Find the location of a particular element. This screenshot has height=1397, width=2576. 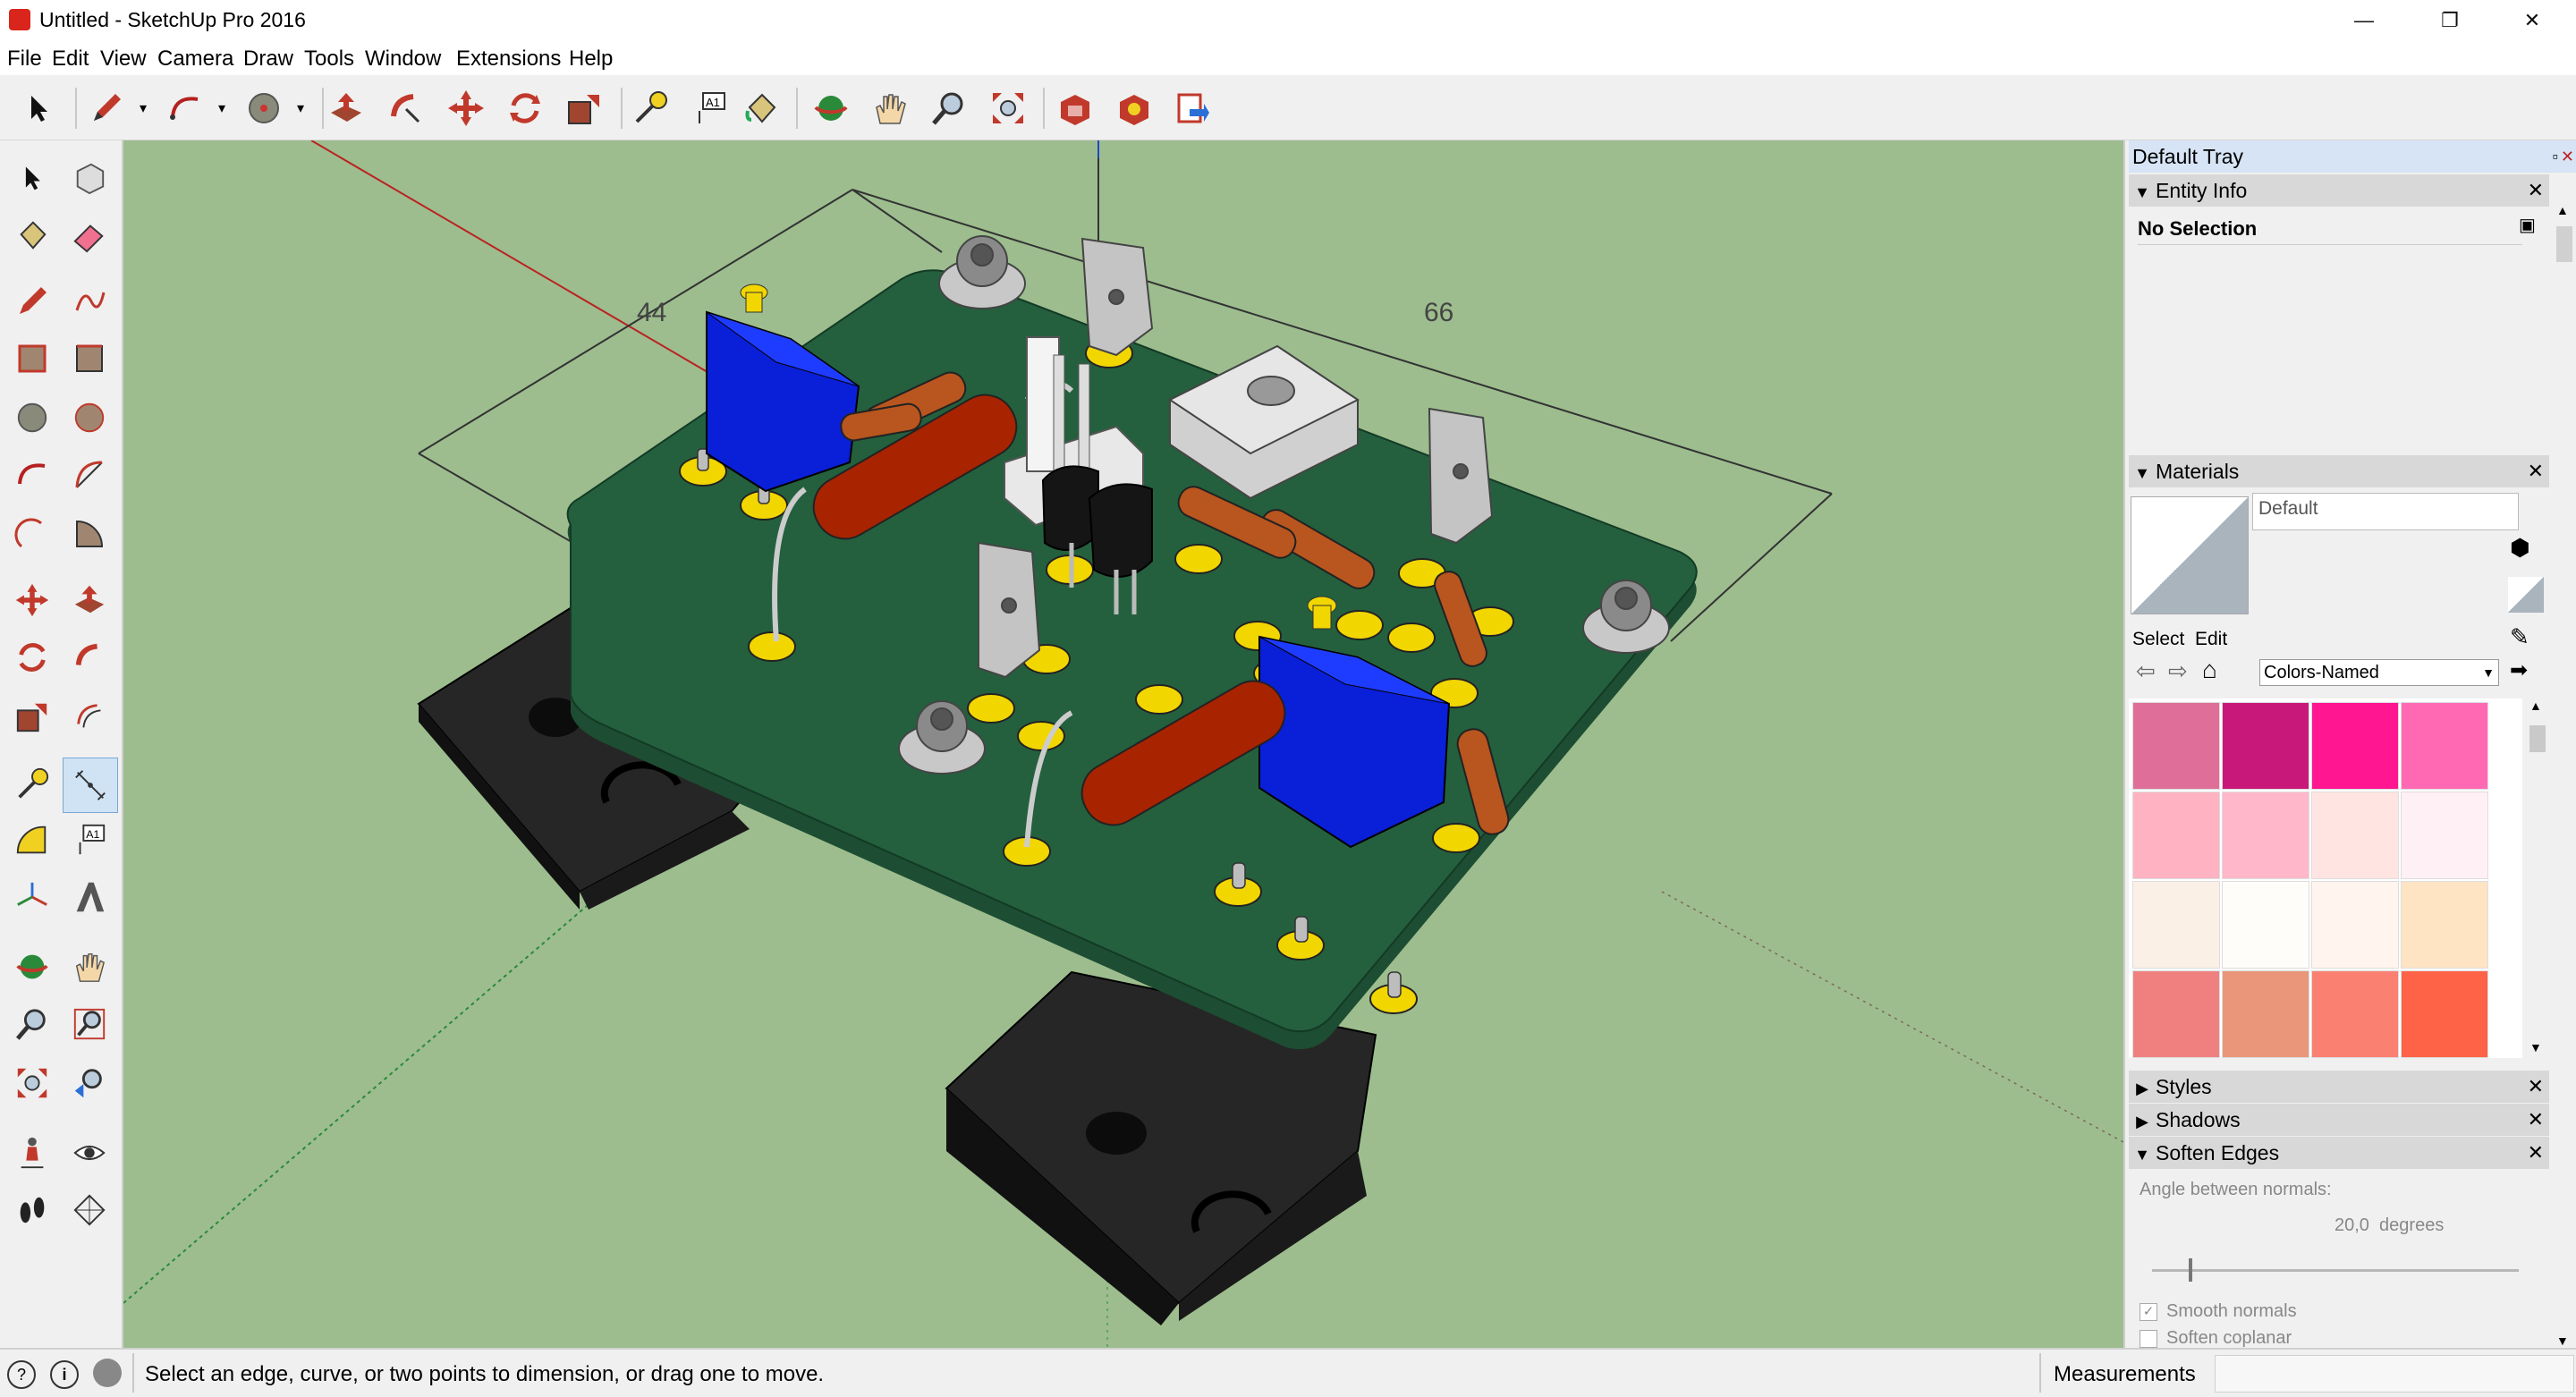

3d-text-icon is located at coordinates (89, 897).